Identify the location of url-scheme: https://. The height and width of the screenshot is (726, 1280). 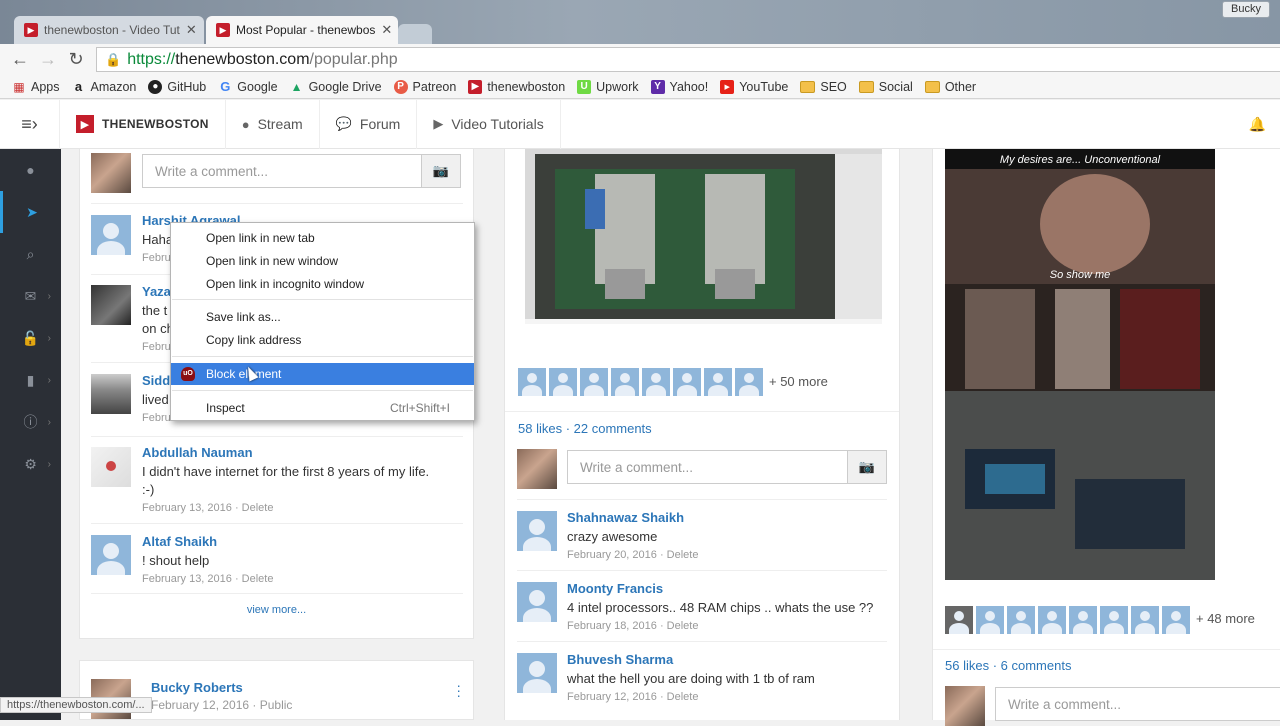
(151, 59).